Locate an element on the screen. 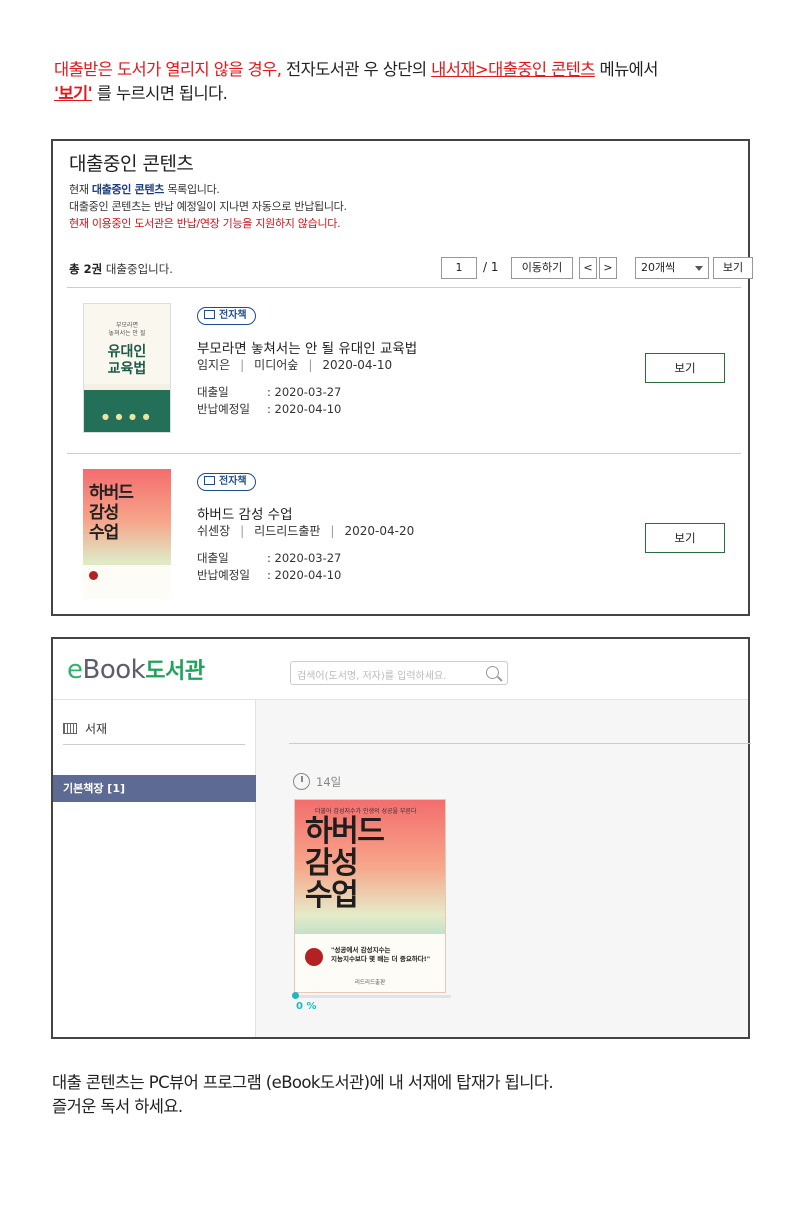 This screenshot has width=800, height=1221. book-meta: 쉬센장 | 리드리드출판 | 2020-04-20 is located at coordinates (306, 531).